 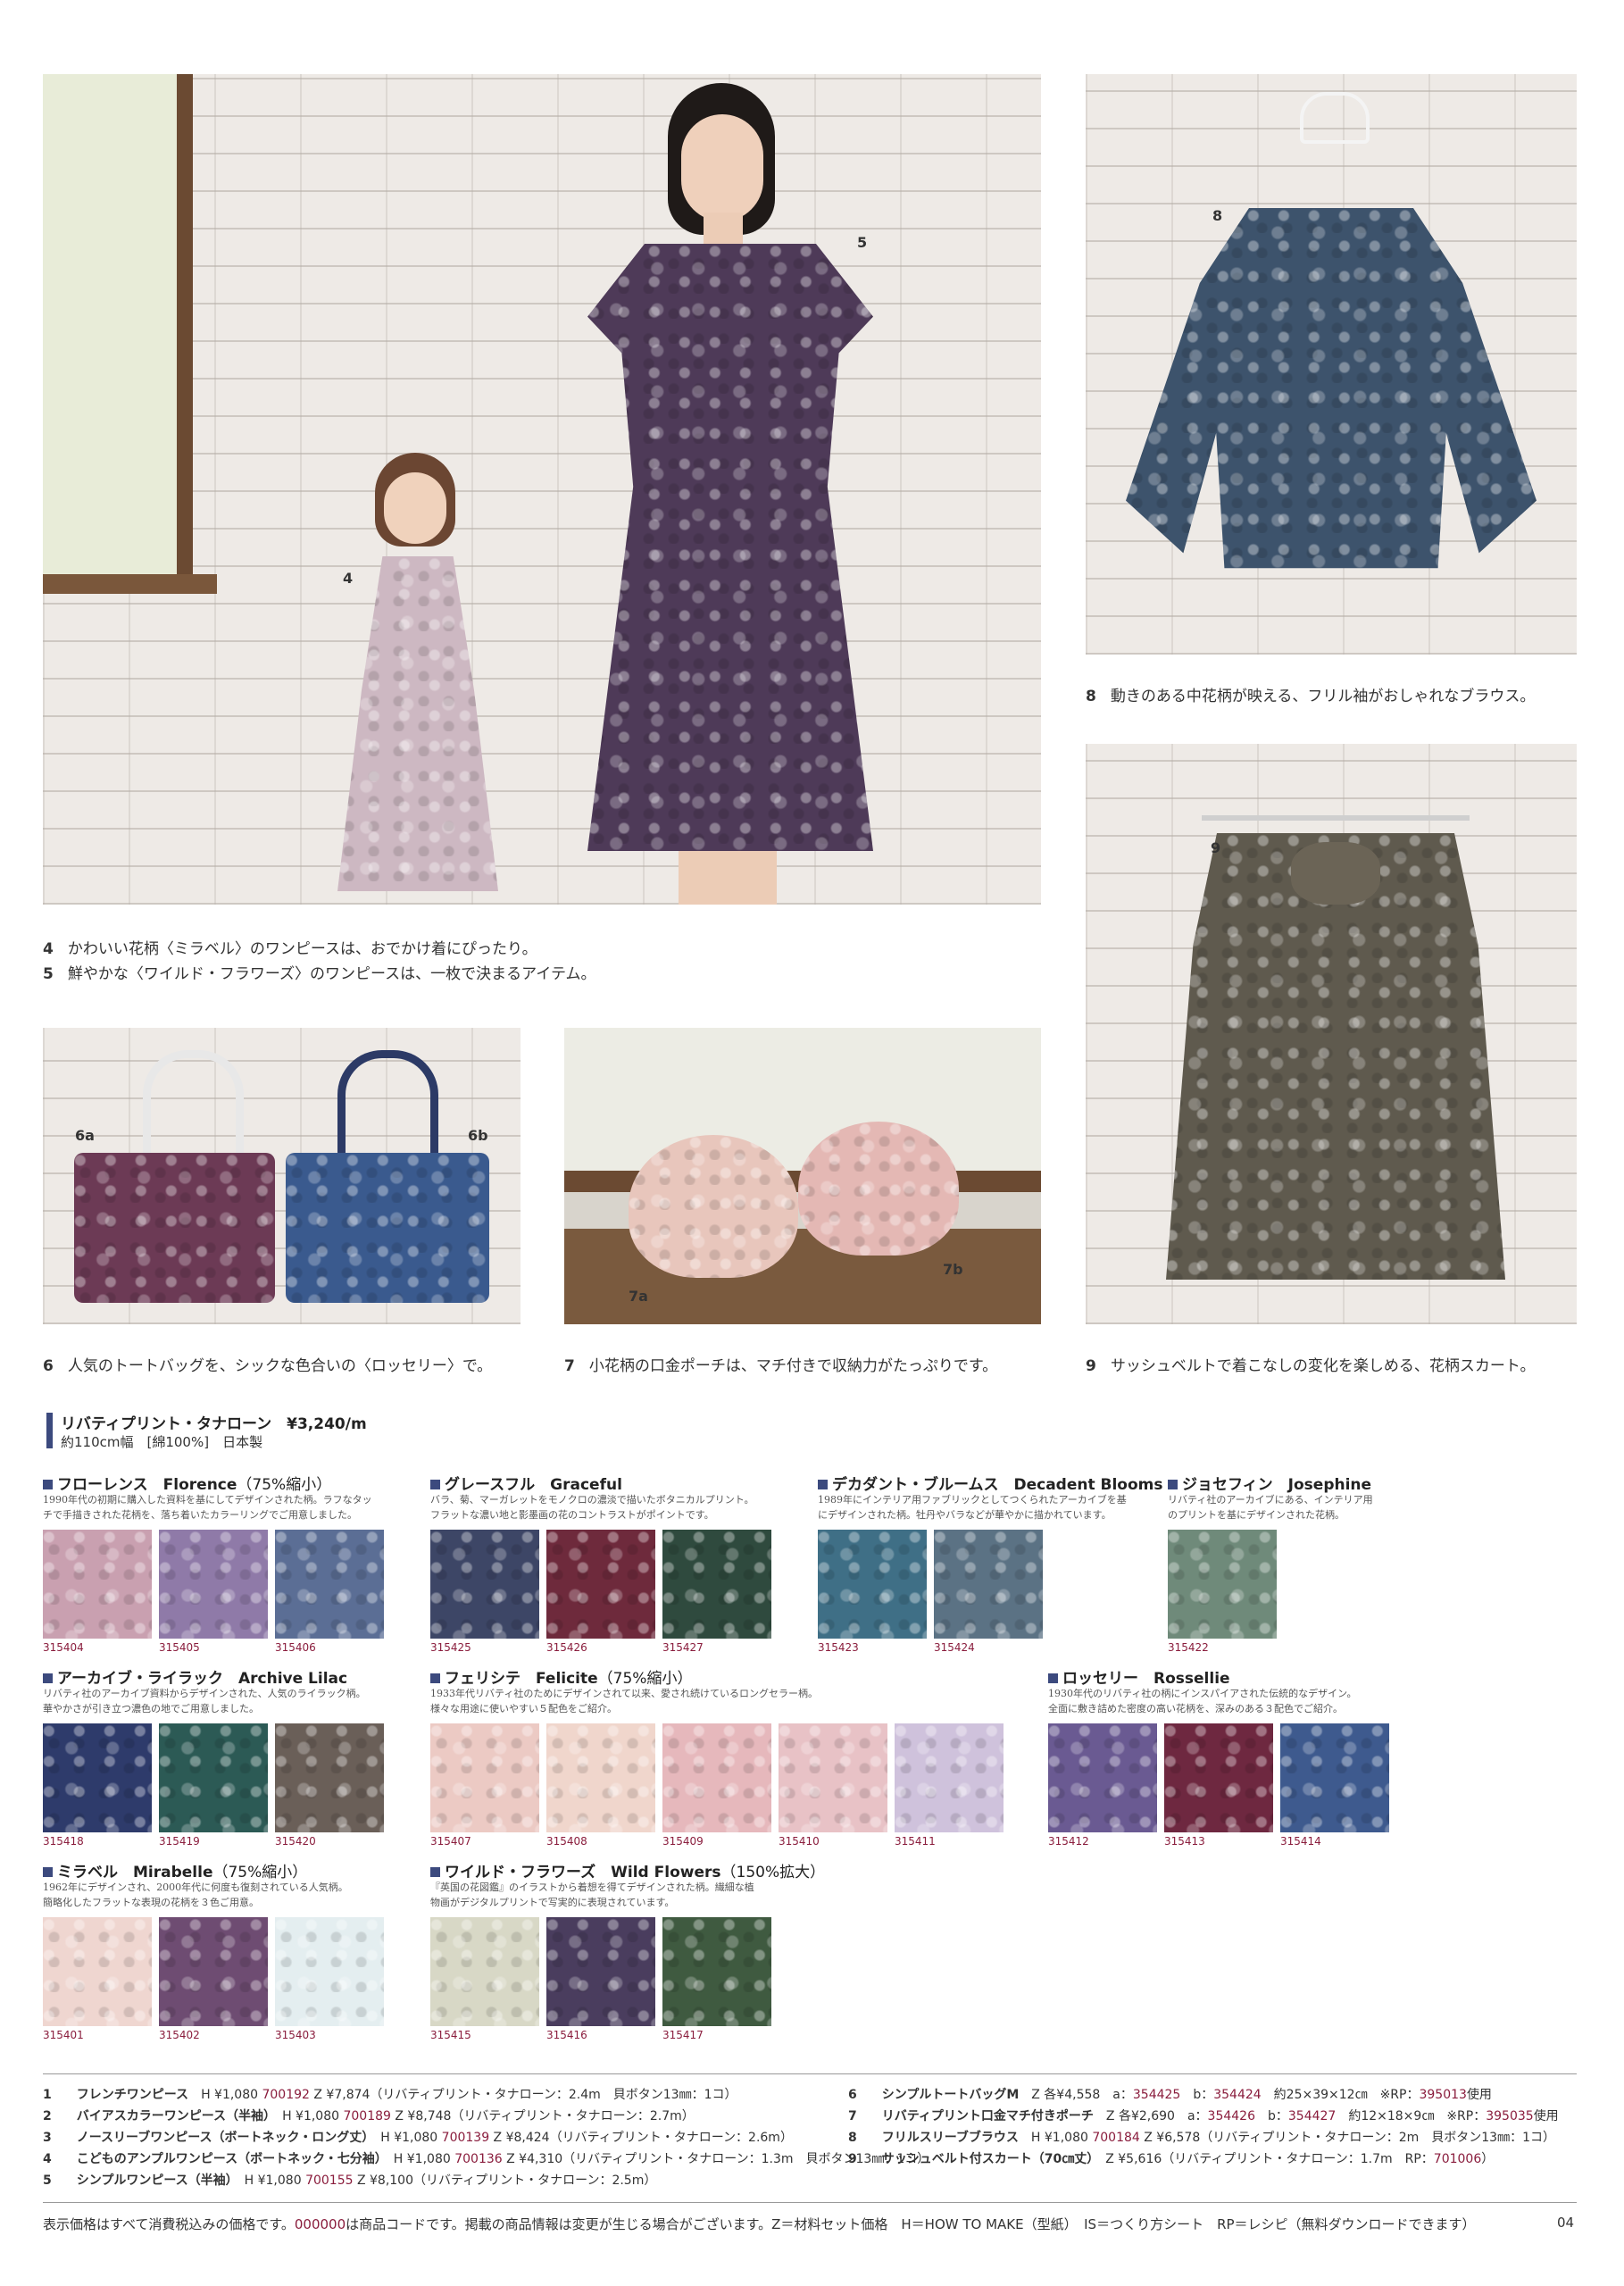 I want to click on fabric-subtitle: 約110cm幅 [綿100%] 日本製, so click(x=162, y=1442).